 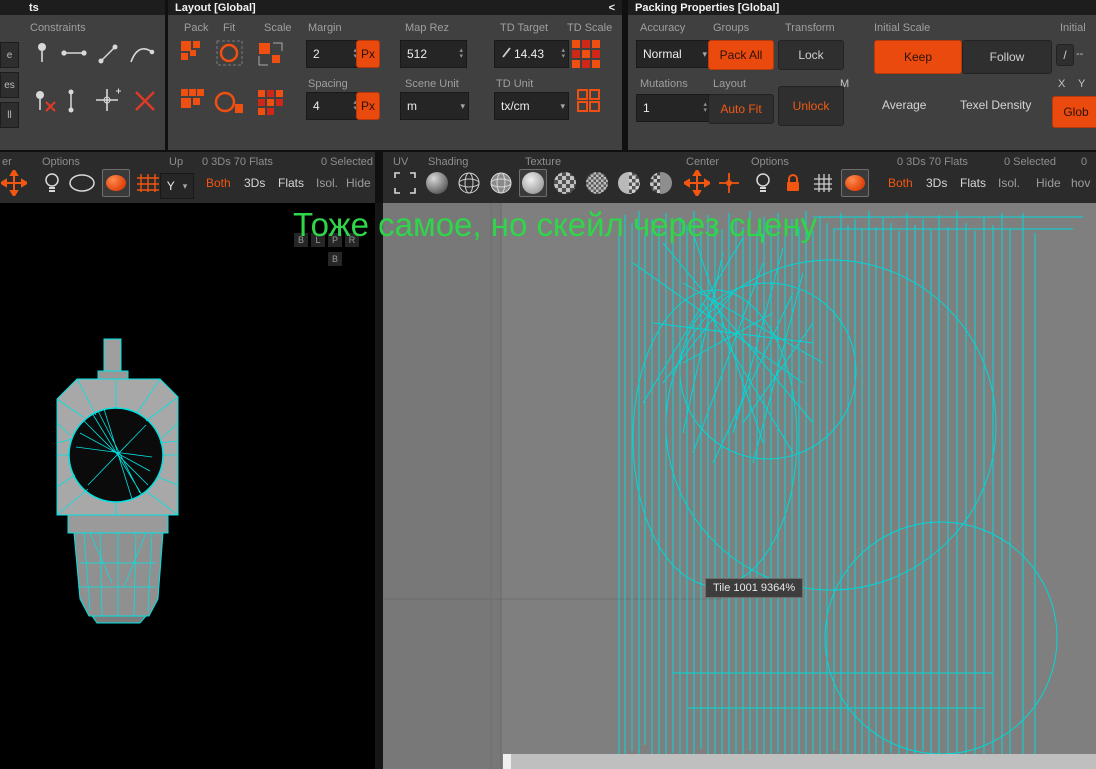 I want to click on ellipse-shading-icon, so click(x=82, y=183).